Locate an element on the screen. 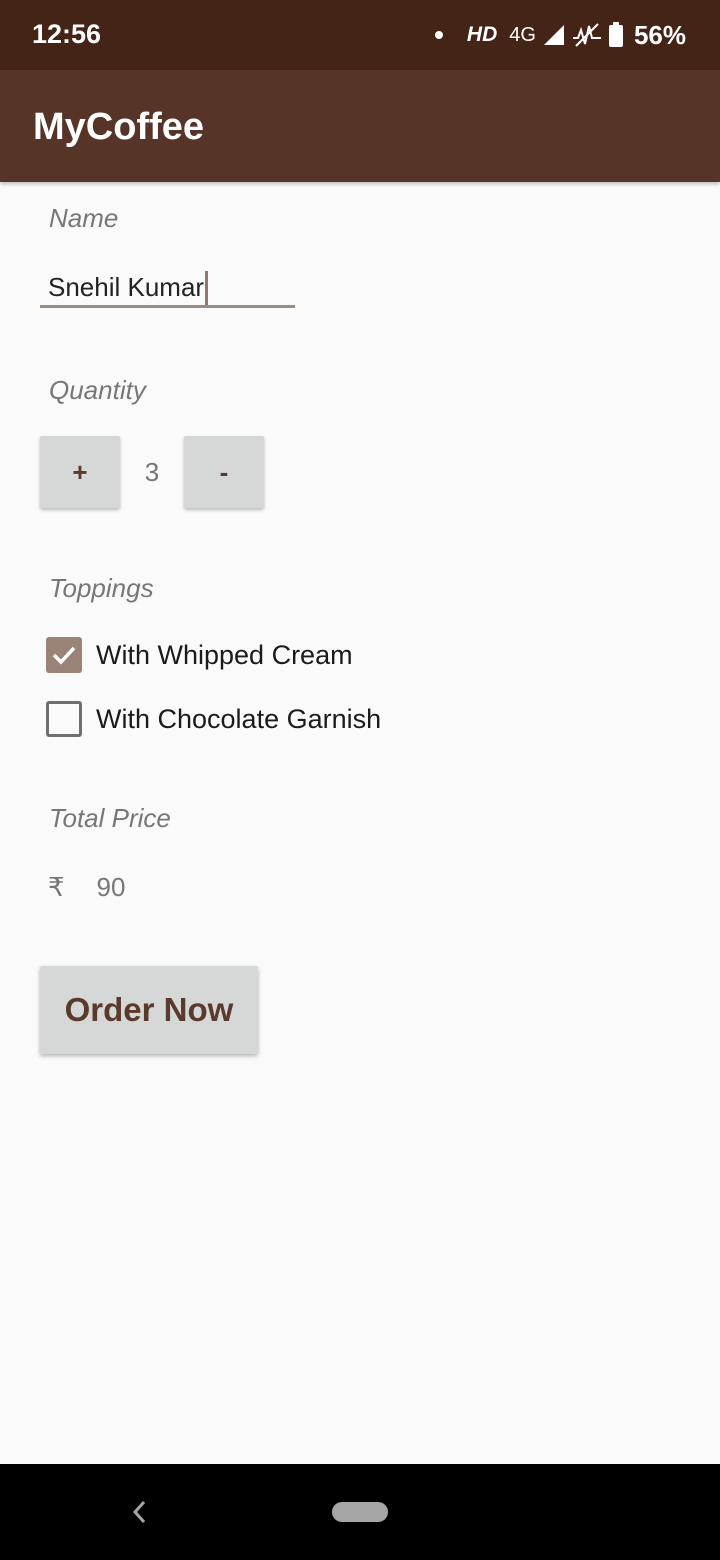 The width and height of the screenshot is (720, 1560). status-bar: 12:56 HD 4G 56% is located at coordinates (360, 35).